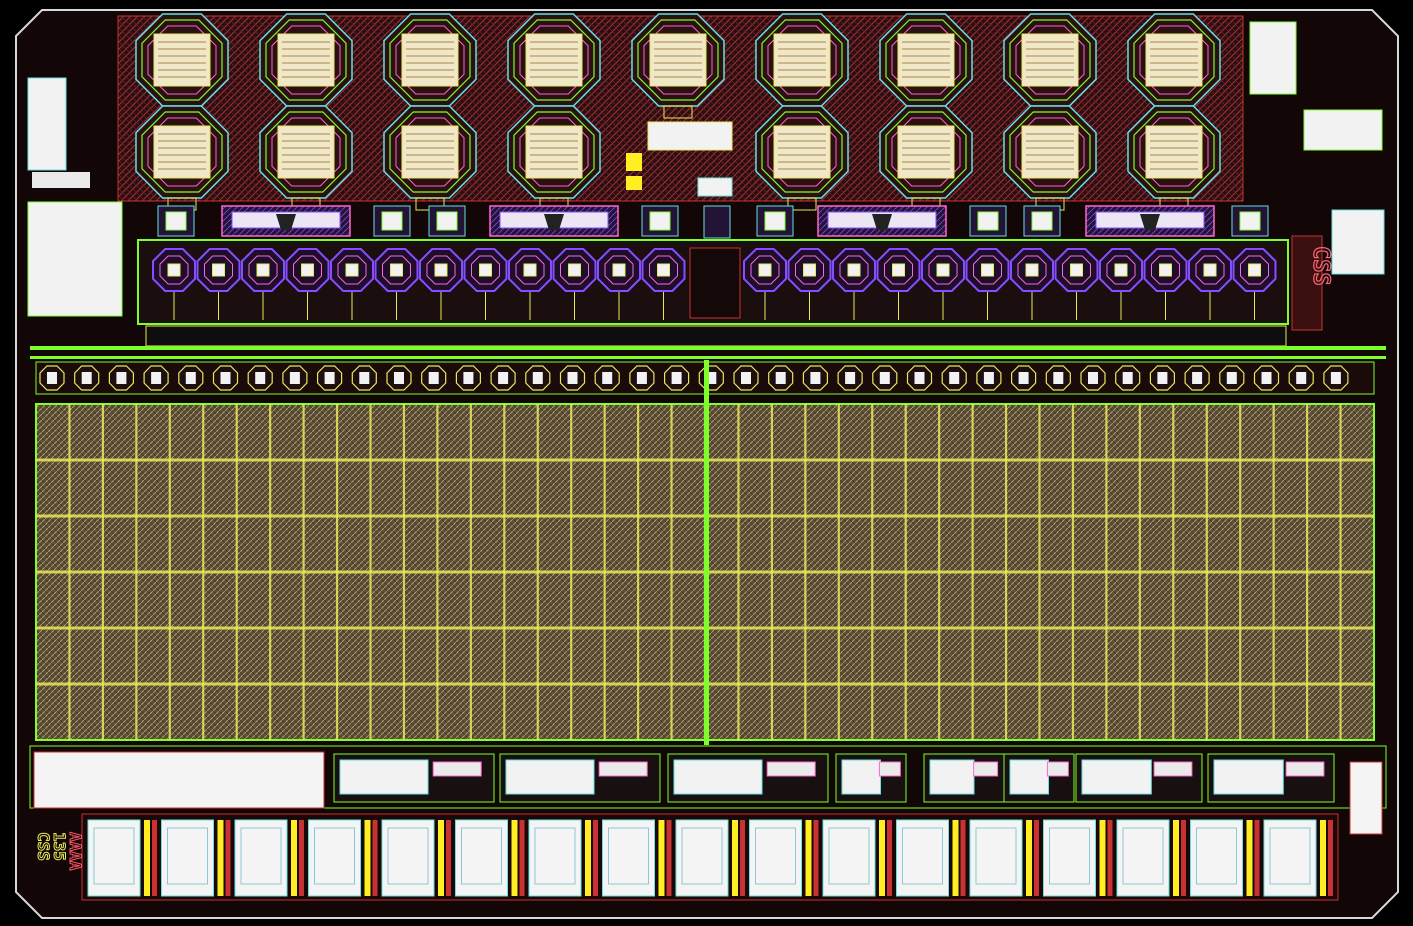  Describe the element at coordinates (75, 259) in the screenshot. I see `left-block-b` at that location.